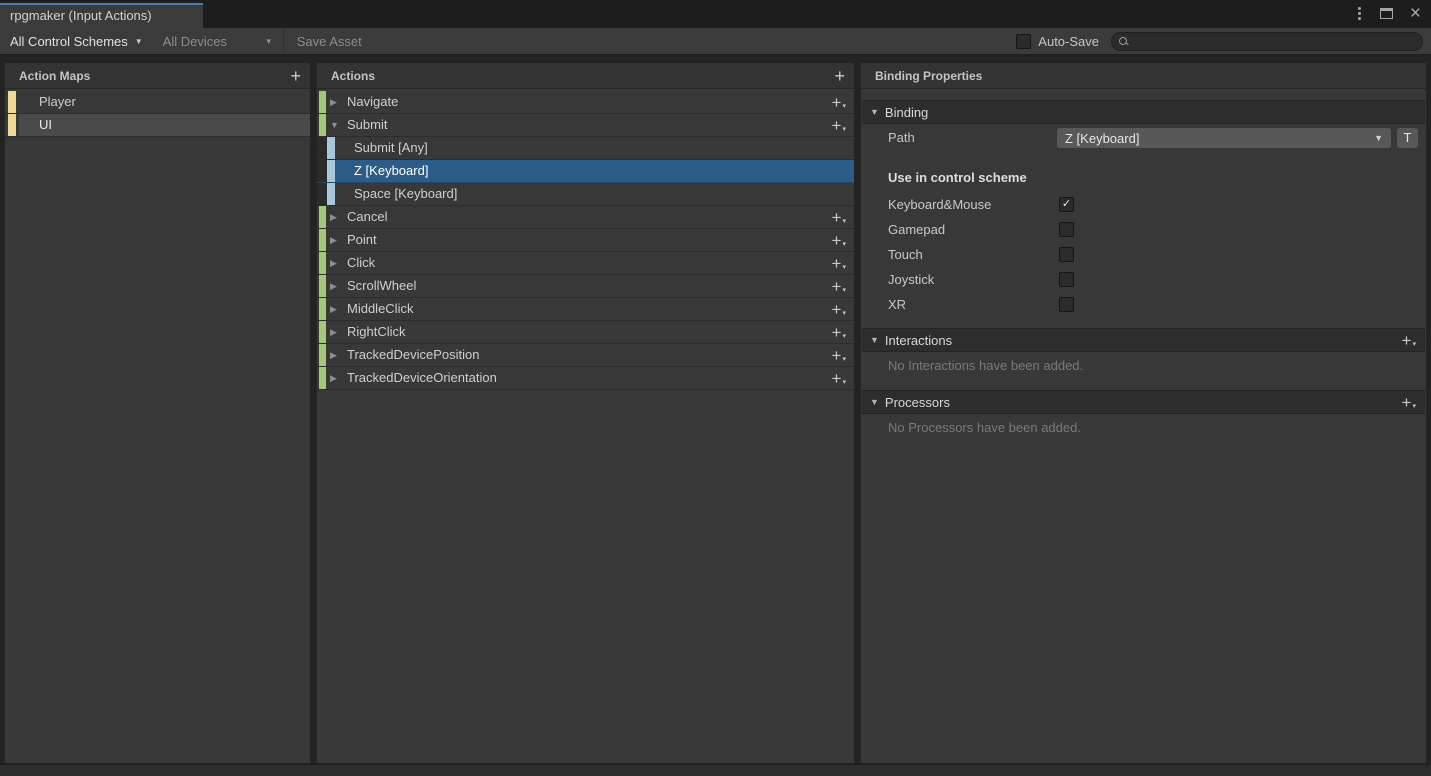 The width and height of the screenshot is (1431, 776). Describe the element at coordinates (1409, 340) in the screenshot. I see `add-interaction-button: + ▾` at that location.